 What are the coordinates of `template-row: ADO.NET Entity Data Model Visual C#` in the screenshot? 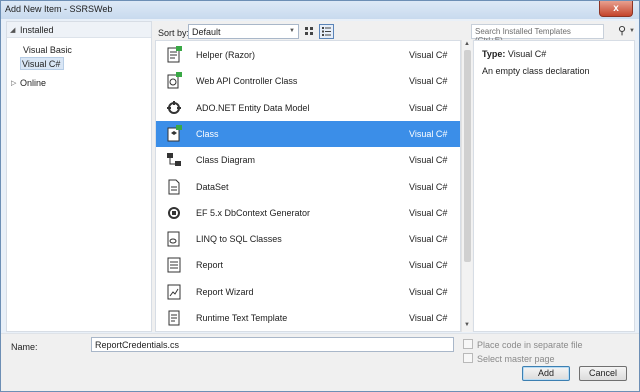 It's located at (308, 108).